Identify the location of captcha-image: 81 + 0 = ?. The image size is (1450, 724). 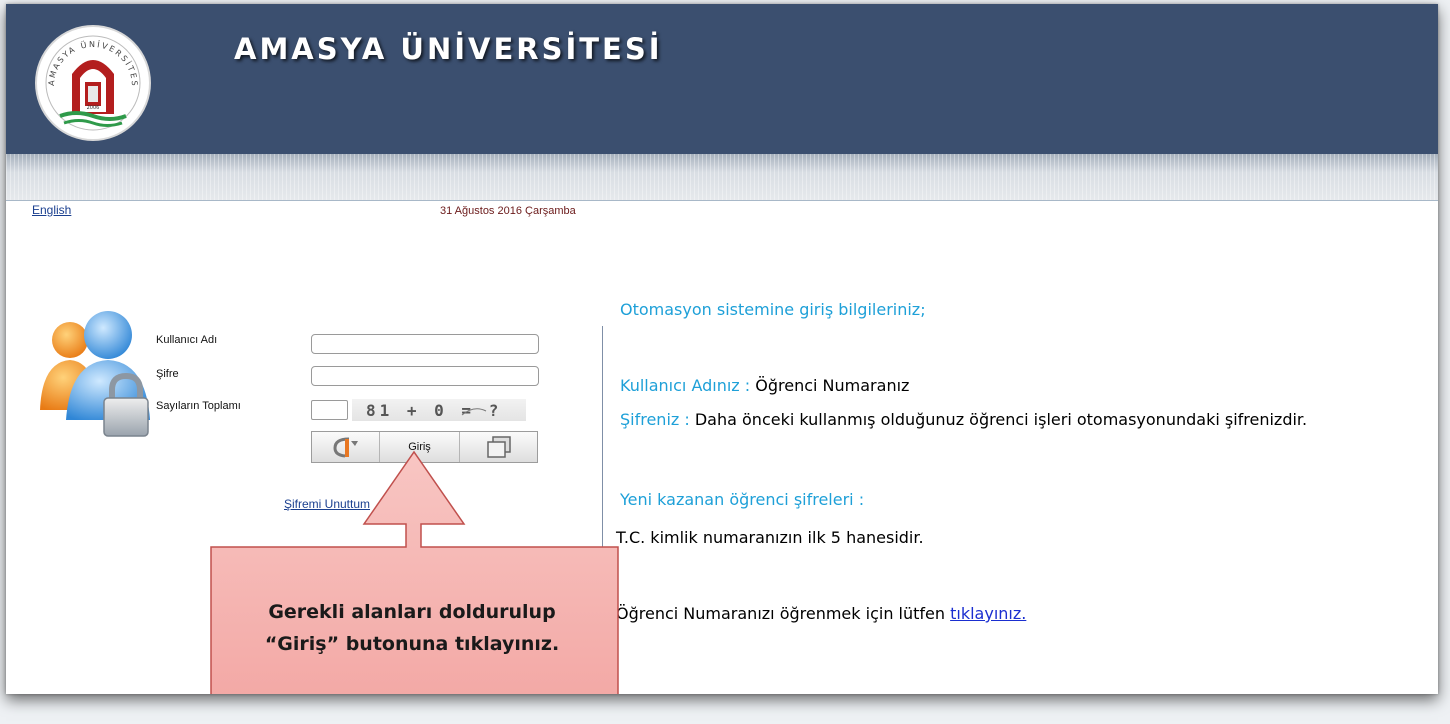
(439, 410).